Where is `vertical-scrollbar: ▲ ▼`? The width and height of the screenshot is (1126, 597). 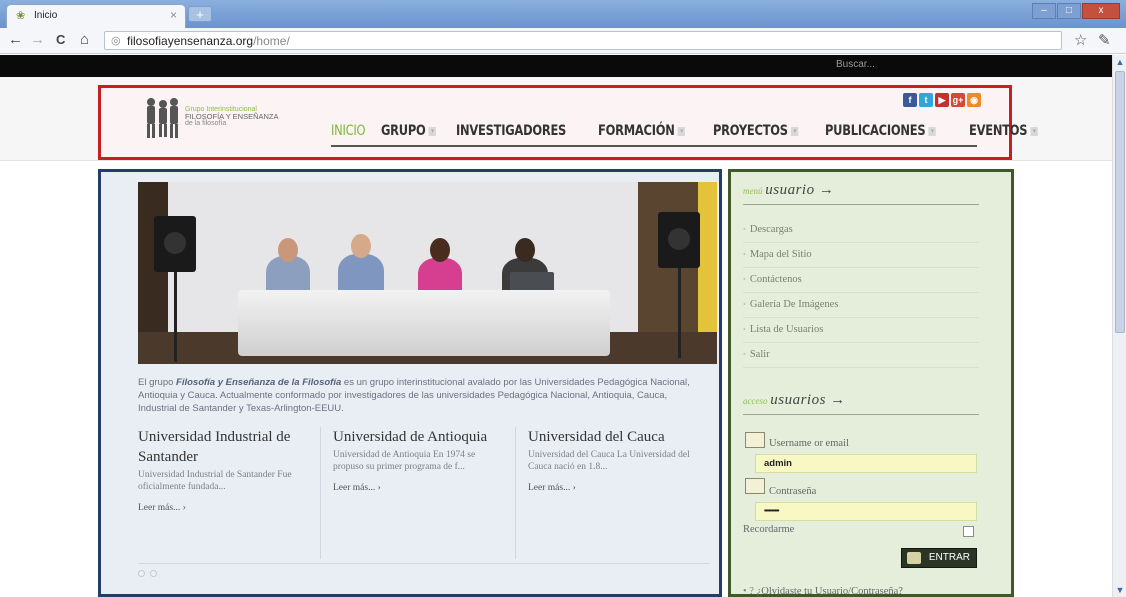
vertical-scrollbar: ▲ ▼ is located at coordinates (1119, 326).